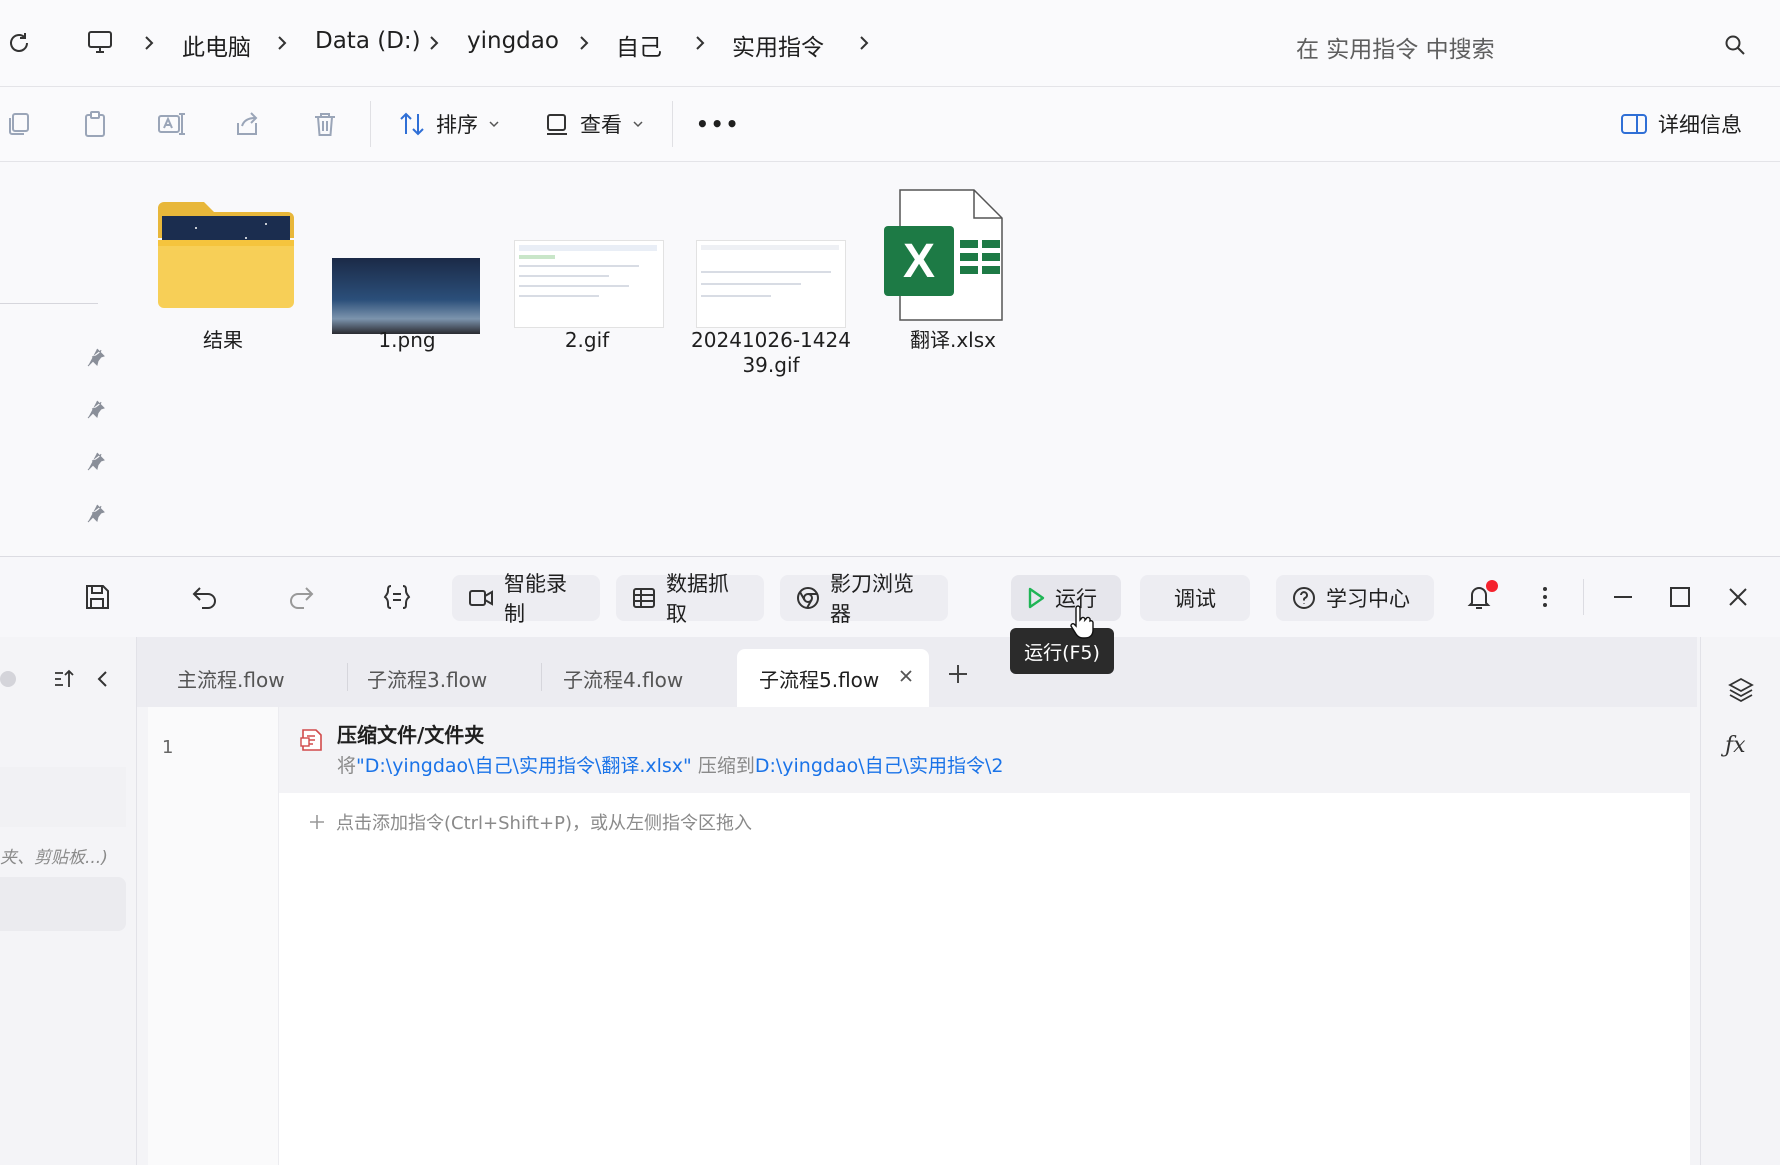 The height and width of the screenshot is (1165, 1780). Describe the element at coordinates (541, 677) in the screenshot. I see `tab-divider` at that location.